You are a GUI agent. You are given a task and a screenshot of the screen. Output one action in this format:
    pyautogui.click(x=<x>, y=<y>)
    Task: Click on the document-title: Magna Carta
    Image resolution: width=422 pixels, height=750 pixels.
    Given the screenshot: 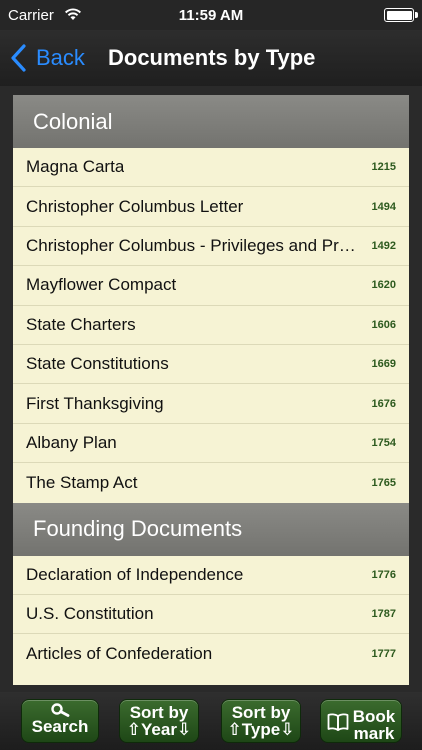 What is the action you would take?
    pyautogui.click(x=75, y=167)
    